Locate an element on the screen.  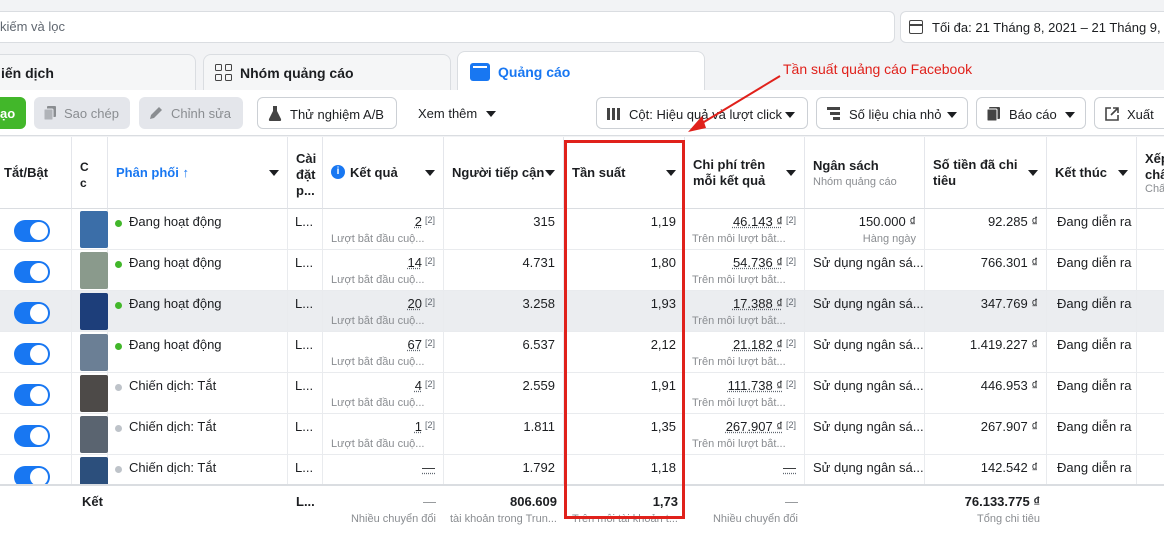
ab-test-button: Thử nghiệm A/B is located at coordinates (327, 113).